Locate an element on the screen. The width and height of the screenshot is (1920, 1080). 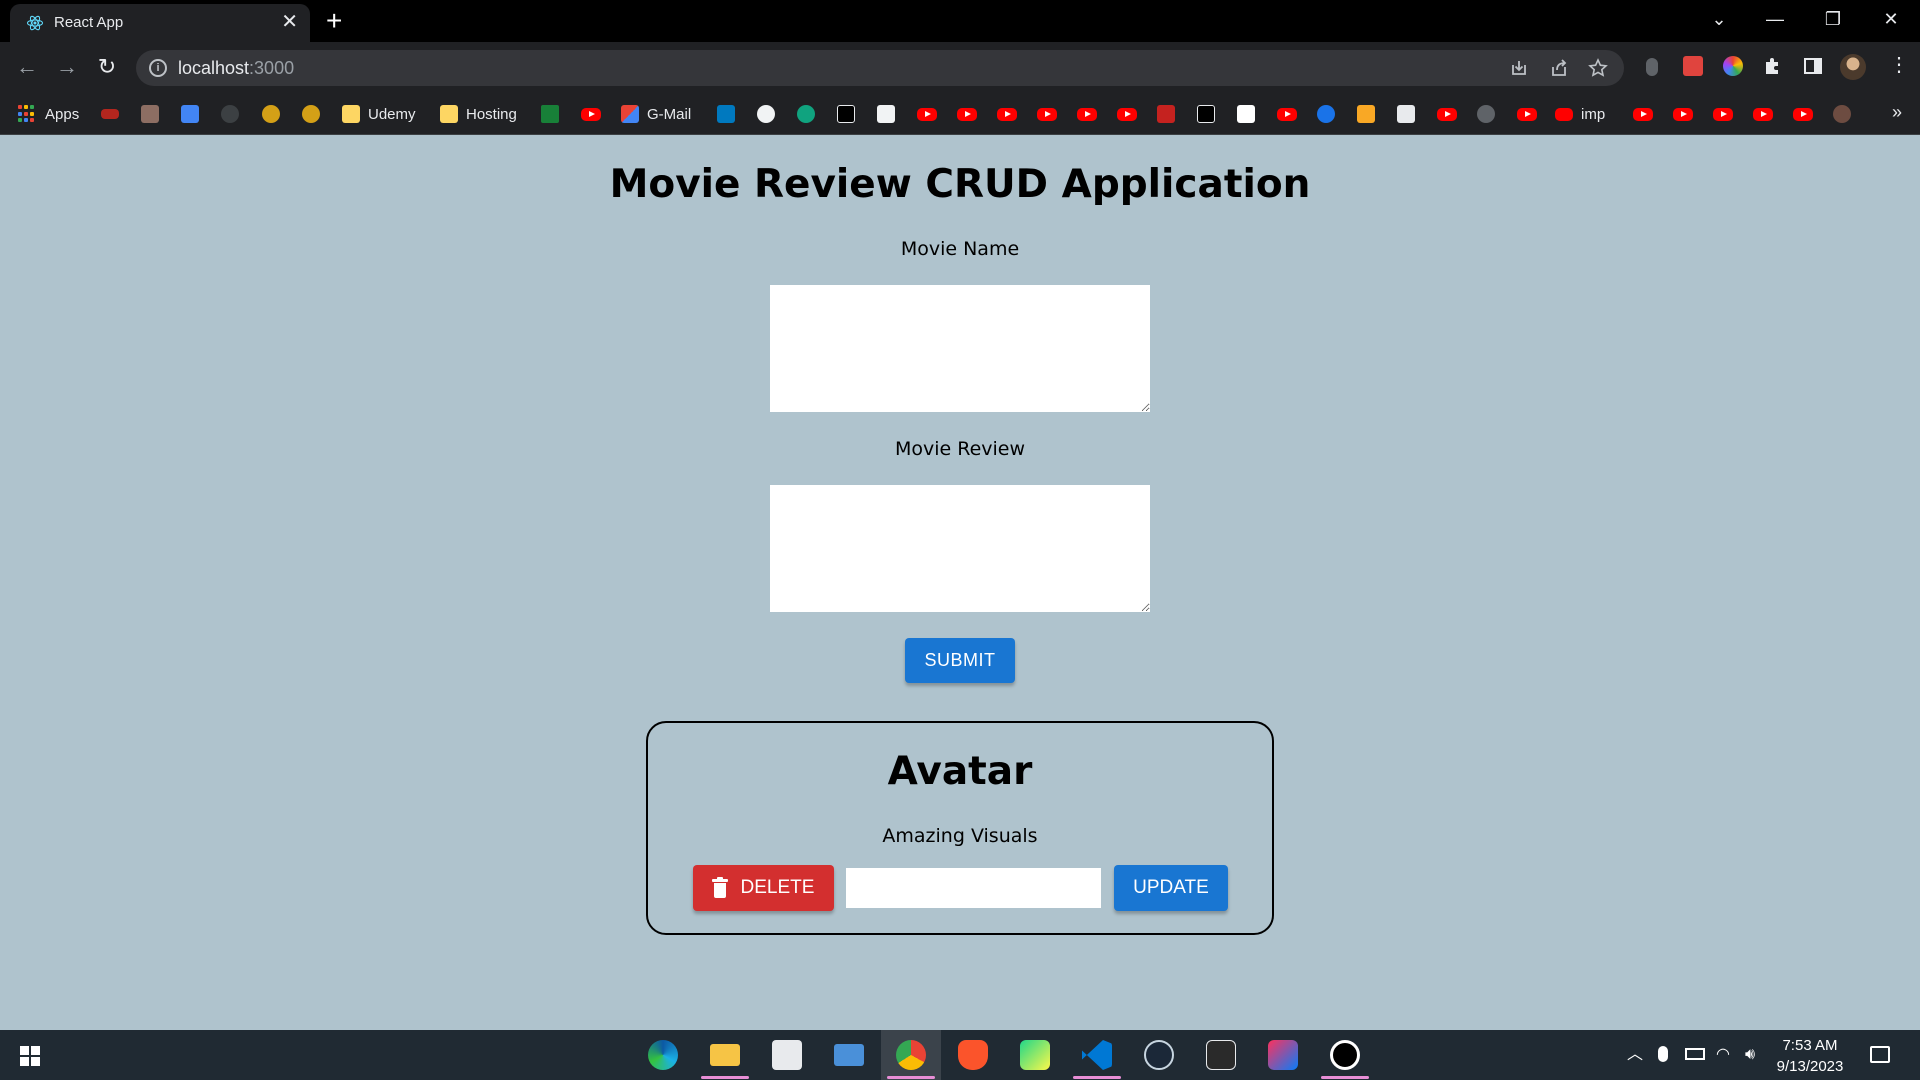
address-bar: i localhost:3000 is located at coordinates (880, 68).